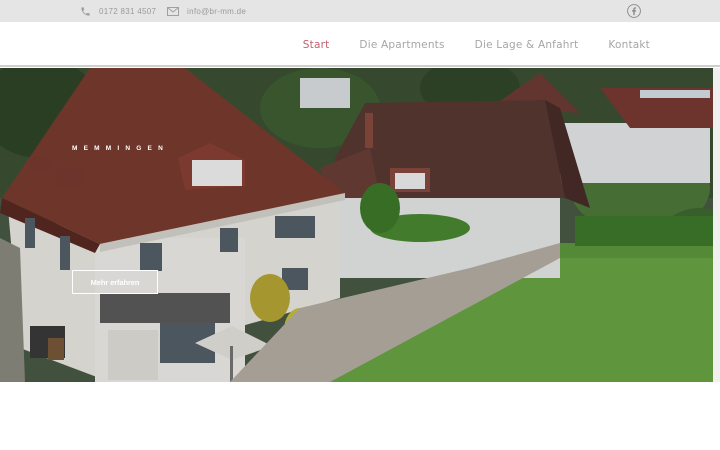  Describe the element at coordinates (217, 11) in the screenshot. I see `email-address: info@br-mm.de` at that location.